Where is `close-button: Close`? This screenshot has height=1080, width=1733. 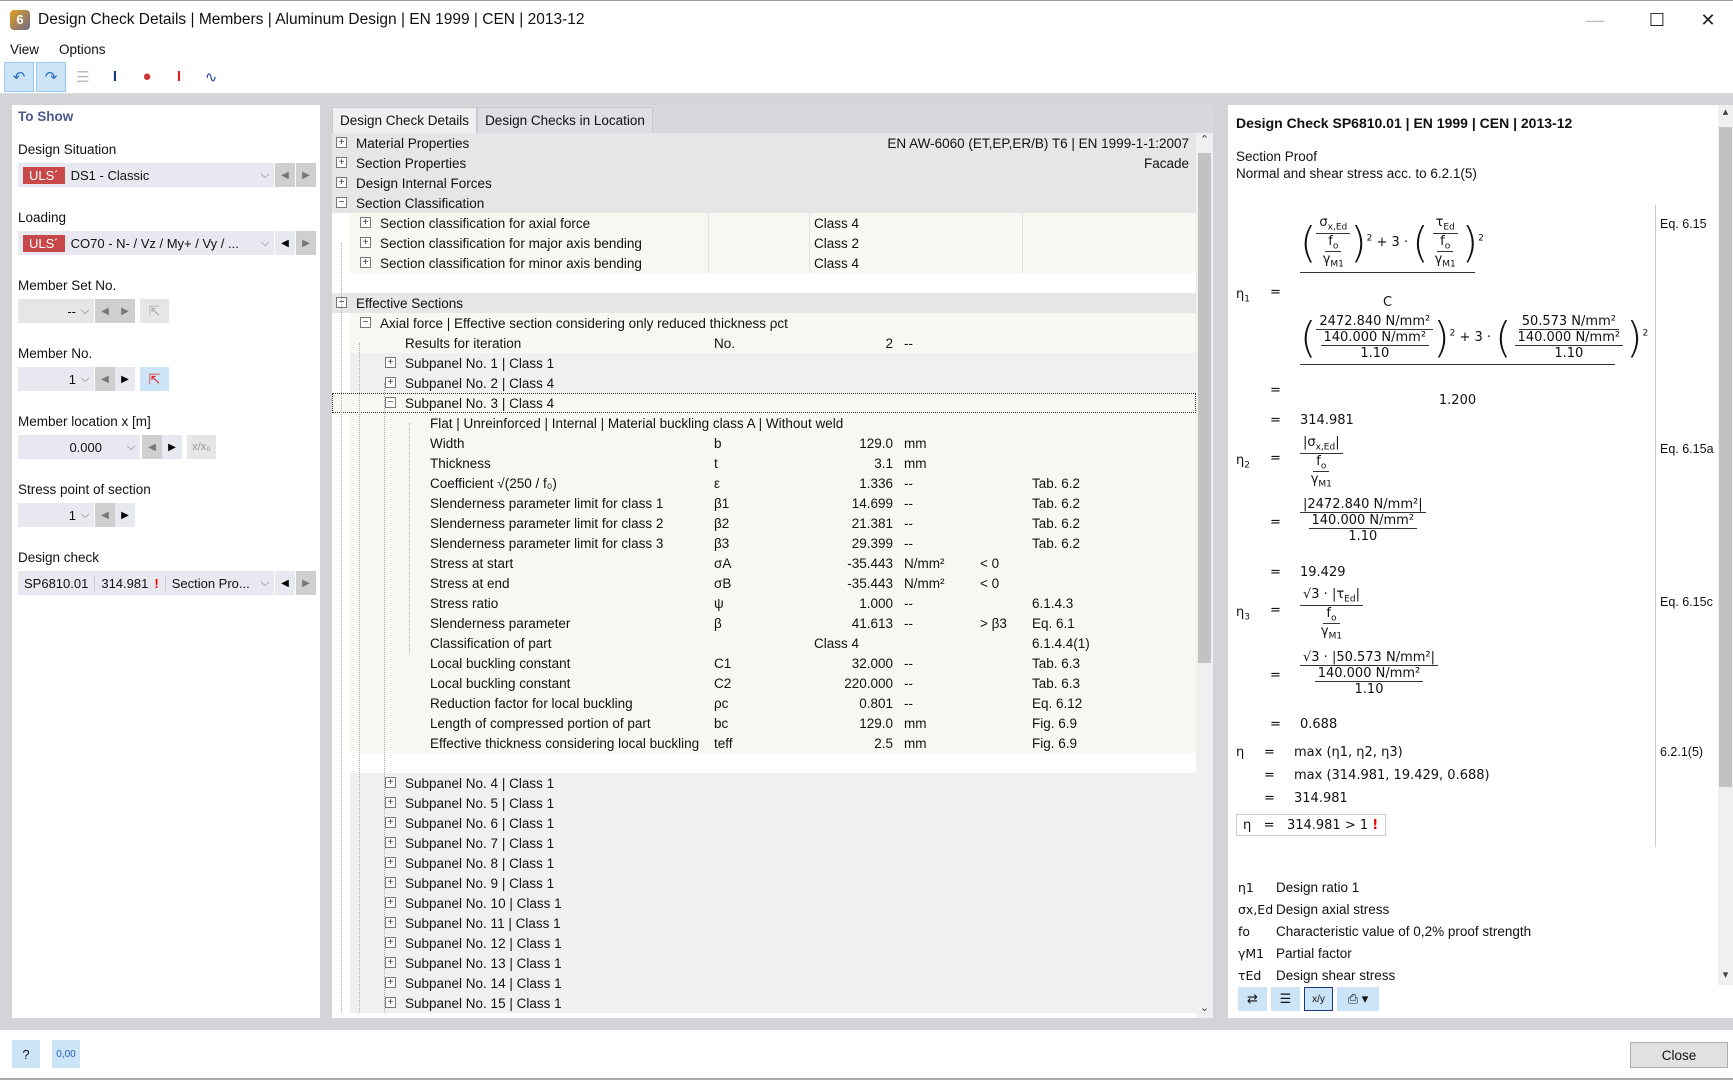
close-button: Close is located at coordinates (1679, 1055).